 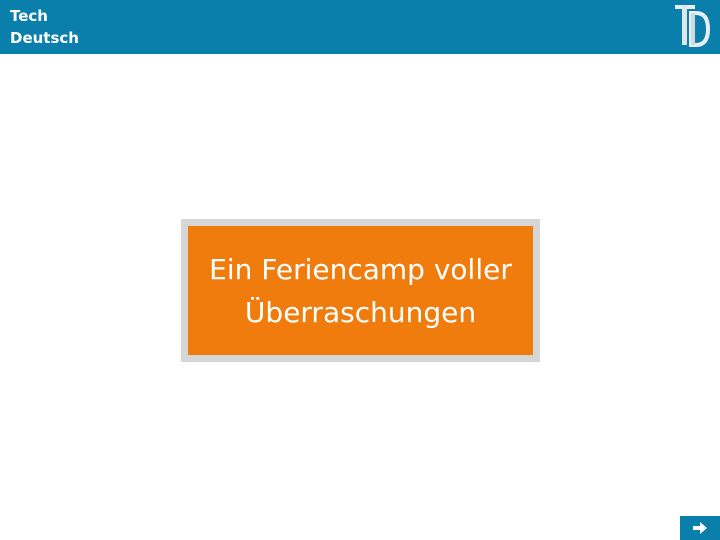 I want to click on brand-line-deutsch: Deutsch, so click(x=44, y=38).